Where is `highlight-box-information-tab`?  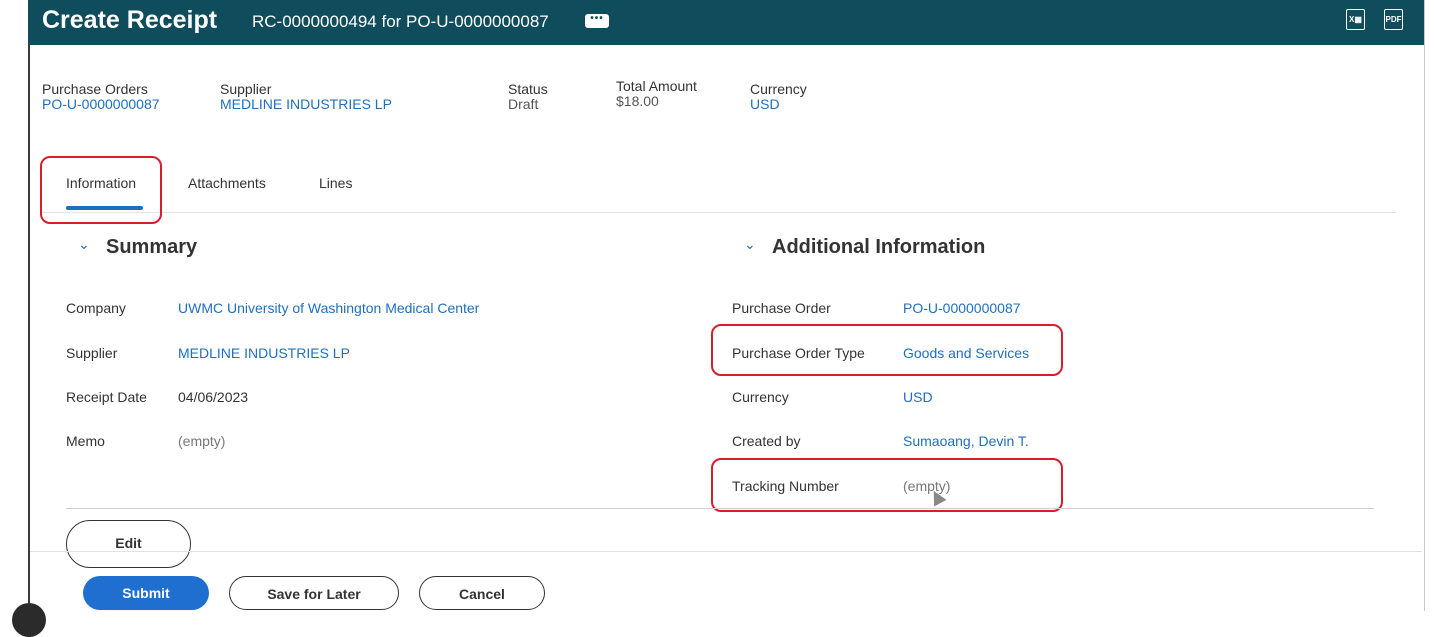 highlight-box-information-tab is located at coordinates (101, 190).